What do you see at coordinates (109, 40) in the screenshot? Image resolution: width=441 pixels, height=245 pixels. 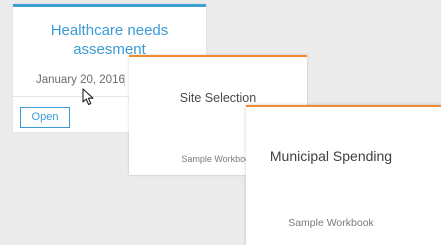 I see `card-title: Healthcare needs assesment` at bounding box center [109, 40].